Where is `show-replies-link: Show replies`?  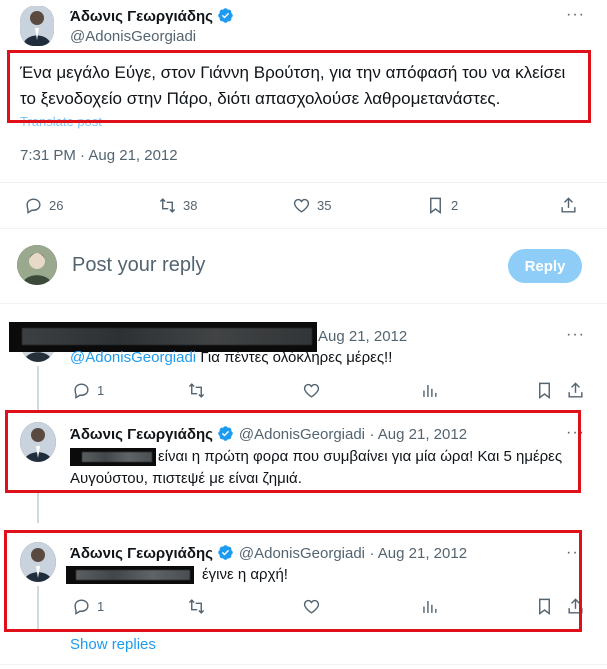 show-replies-link: Show replies is located at coordinates (113, 644).